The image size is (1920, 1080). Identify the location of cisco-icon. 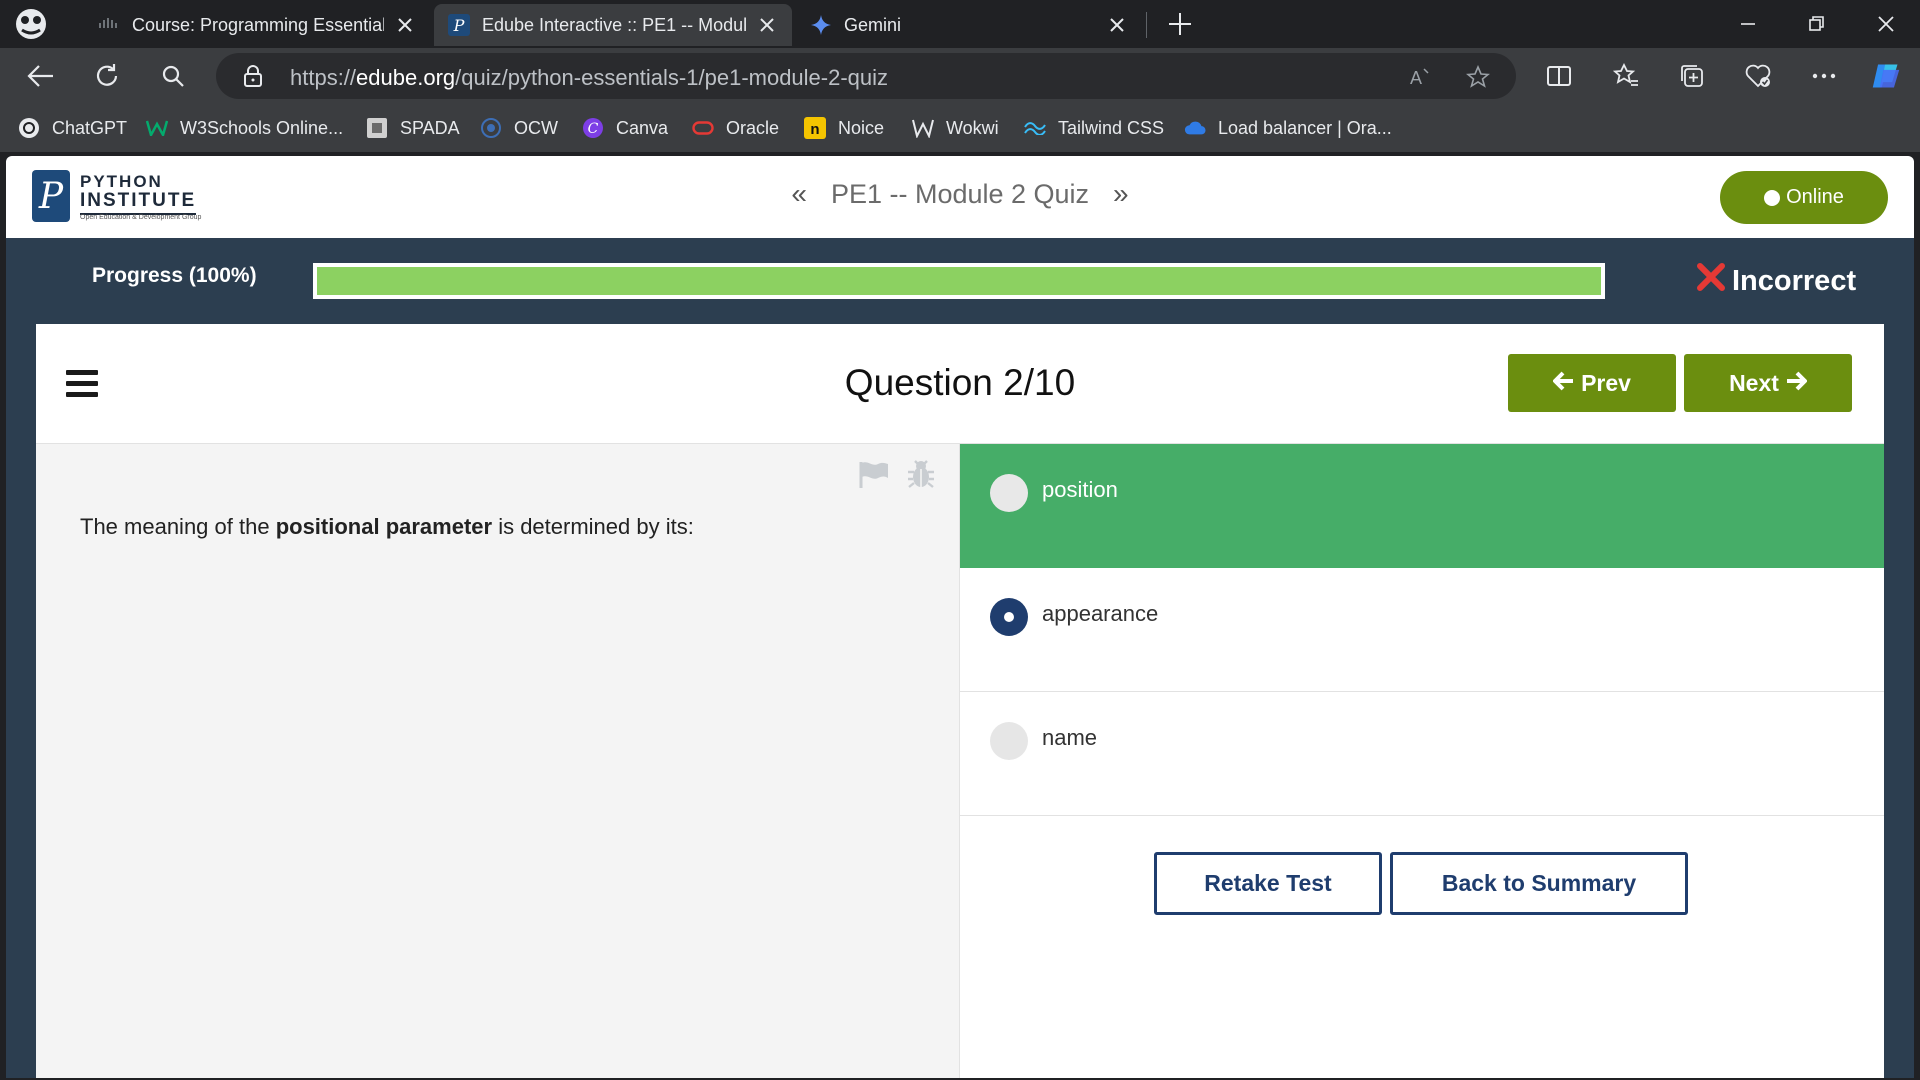
(109, 25).